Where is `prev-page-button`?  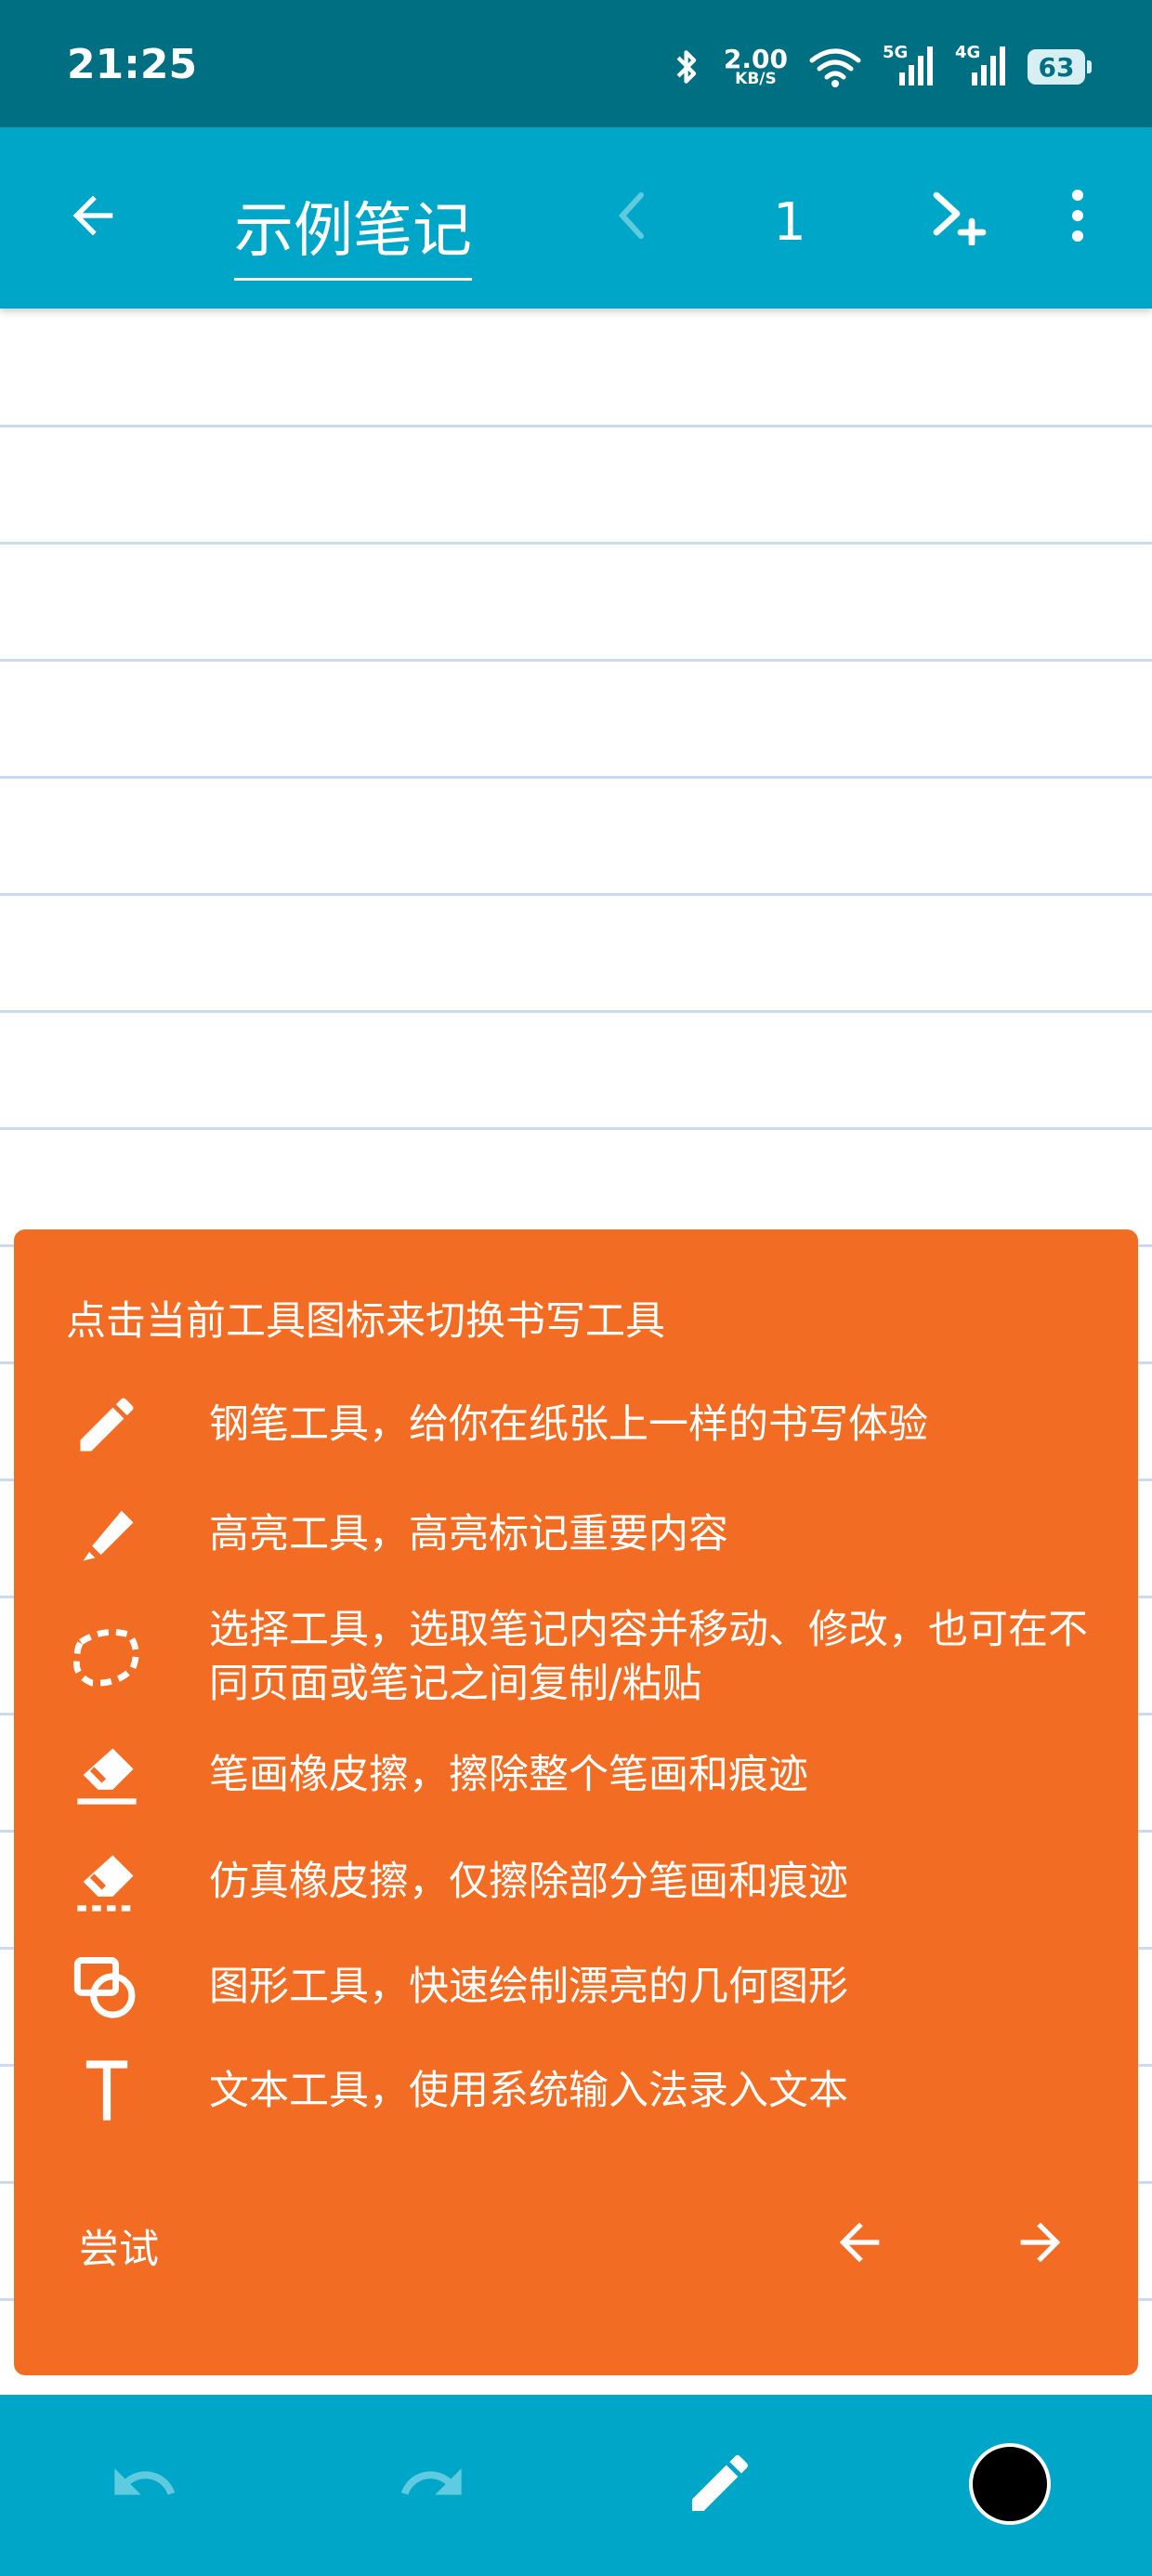 prev-page-button is located at coordinates (632, 215).